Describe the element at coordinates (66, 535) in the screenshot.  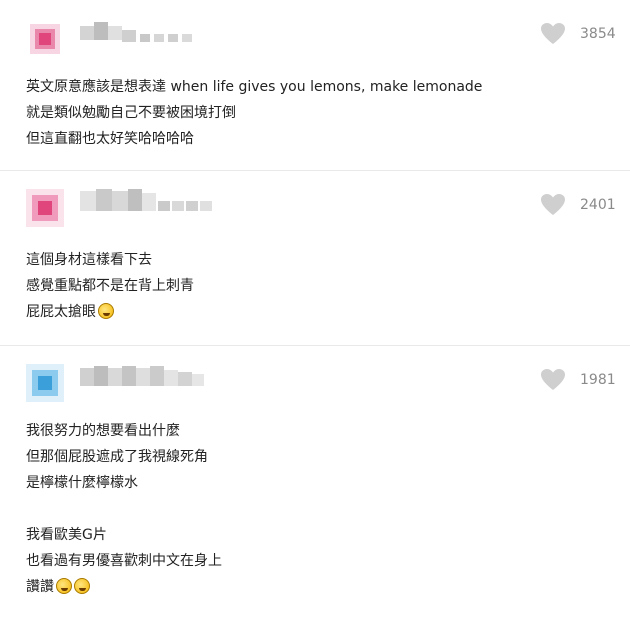
I see `comment-line: 我看歐美G片` at that location.